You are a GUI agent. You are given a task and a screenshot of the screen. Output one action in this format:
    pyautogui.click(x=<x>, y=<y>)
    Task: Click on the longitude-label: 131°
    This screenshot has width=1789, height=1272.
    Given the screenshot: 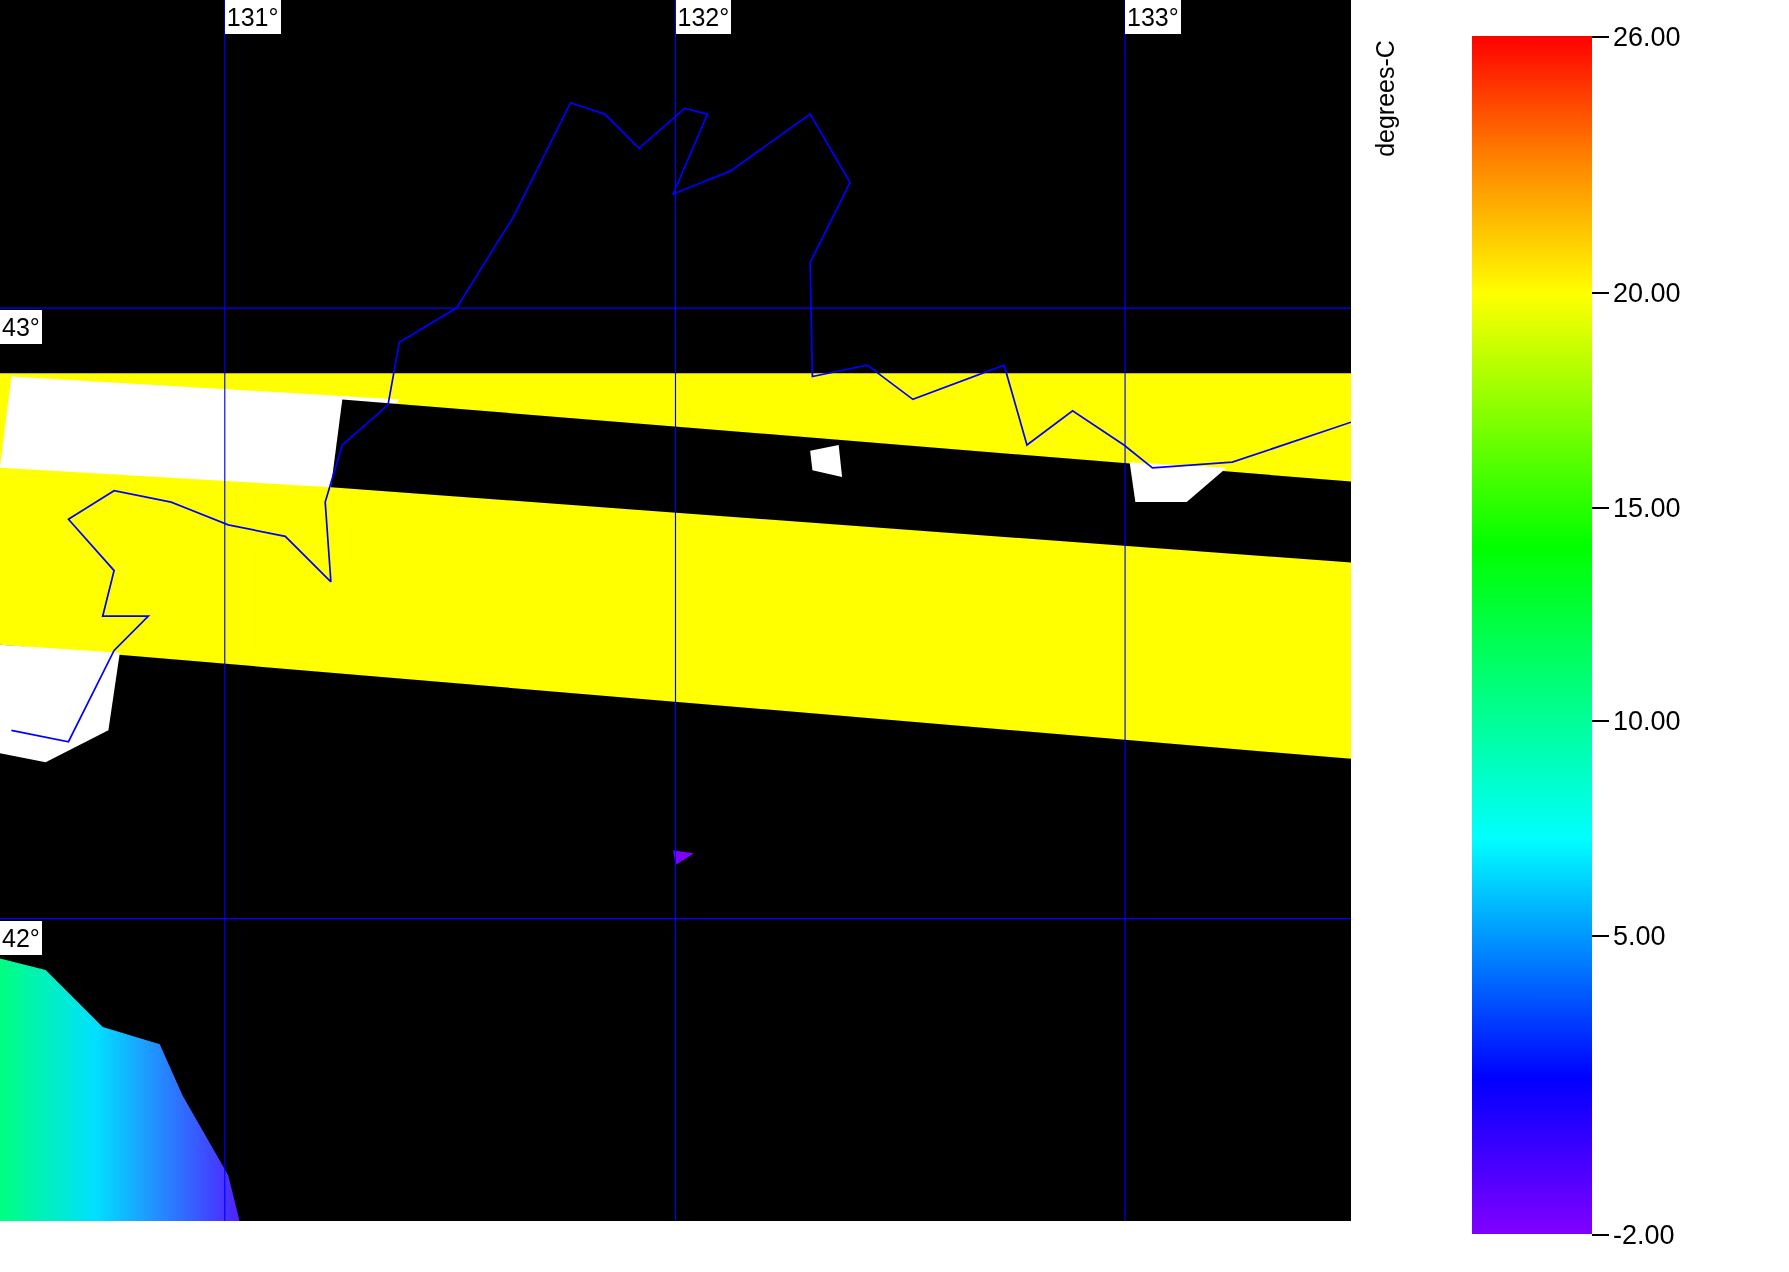 What is the action you would take?
    pyautogui.click(x=252, y=17)
    